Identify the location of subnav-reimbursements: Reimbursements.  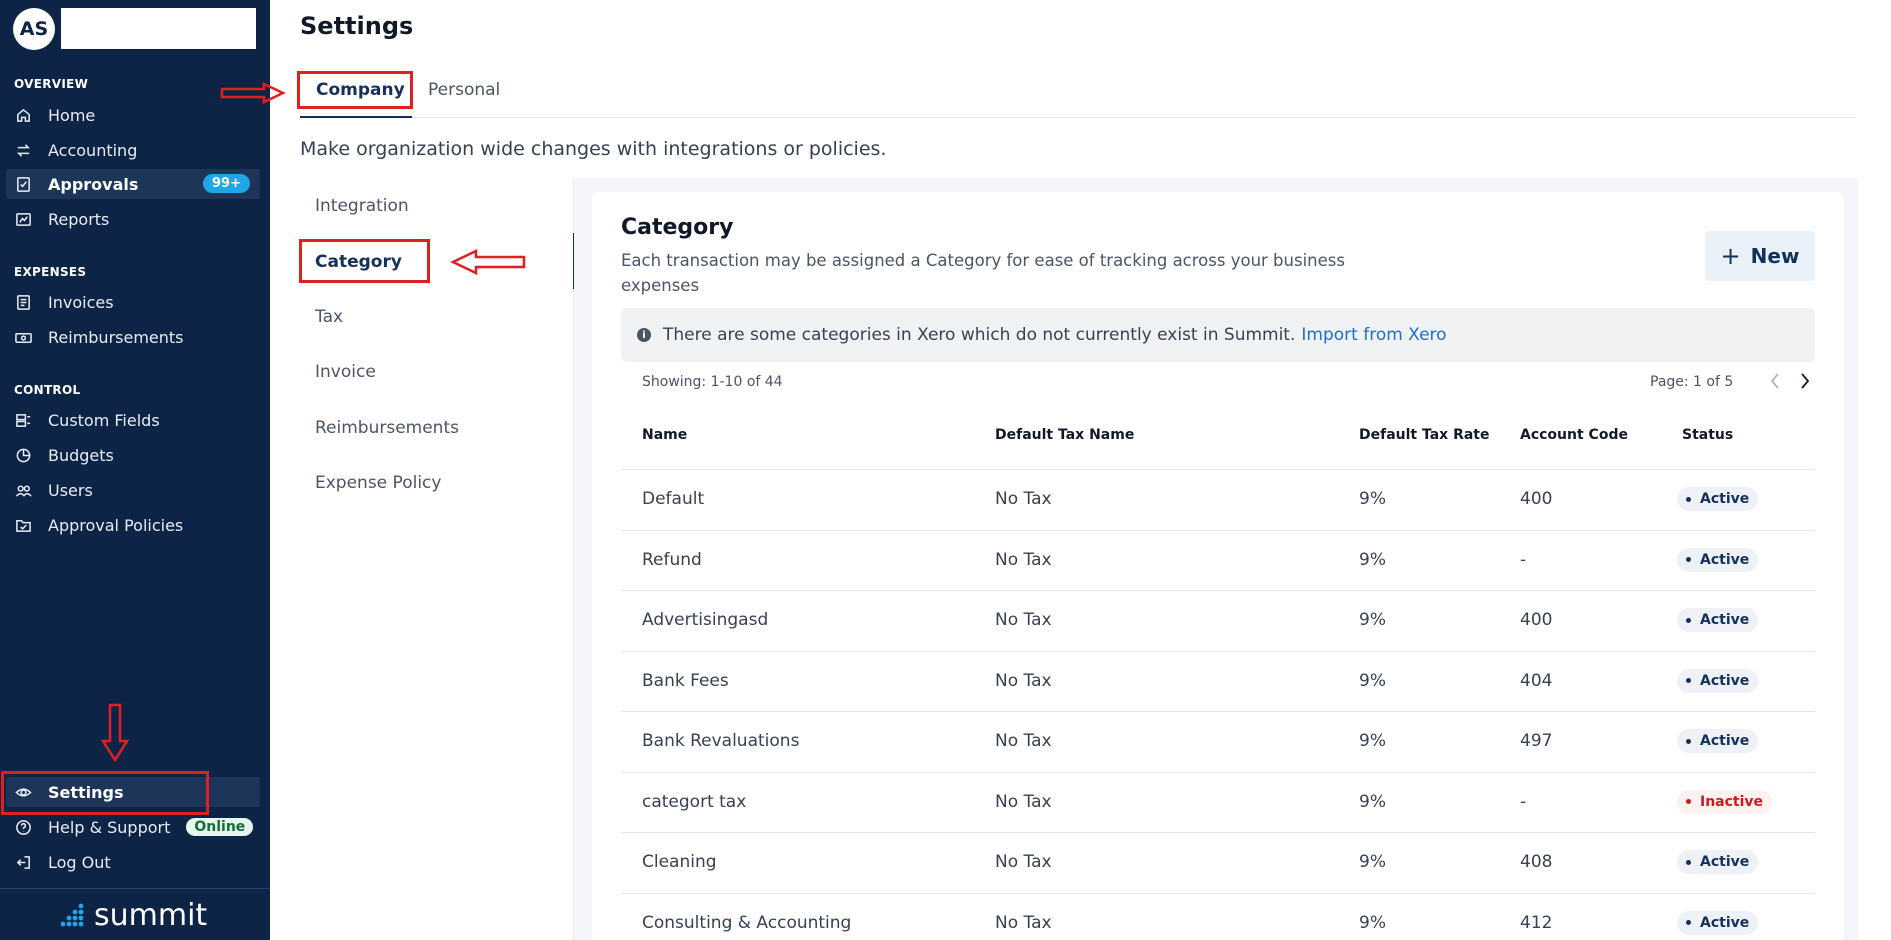
(387, 428).